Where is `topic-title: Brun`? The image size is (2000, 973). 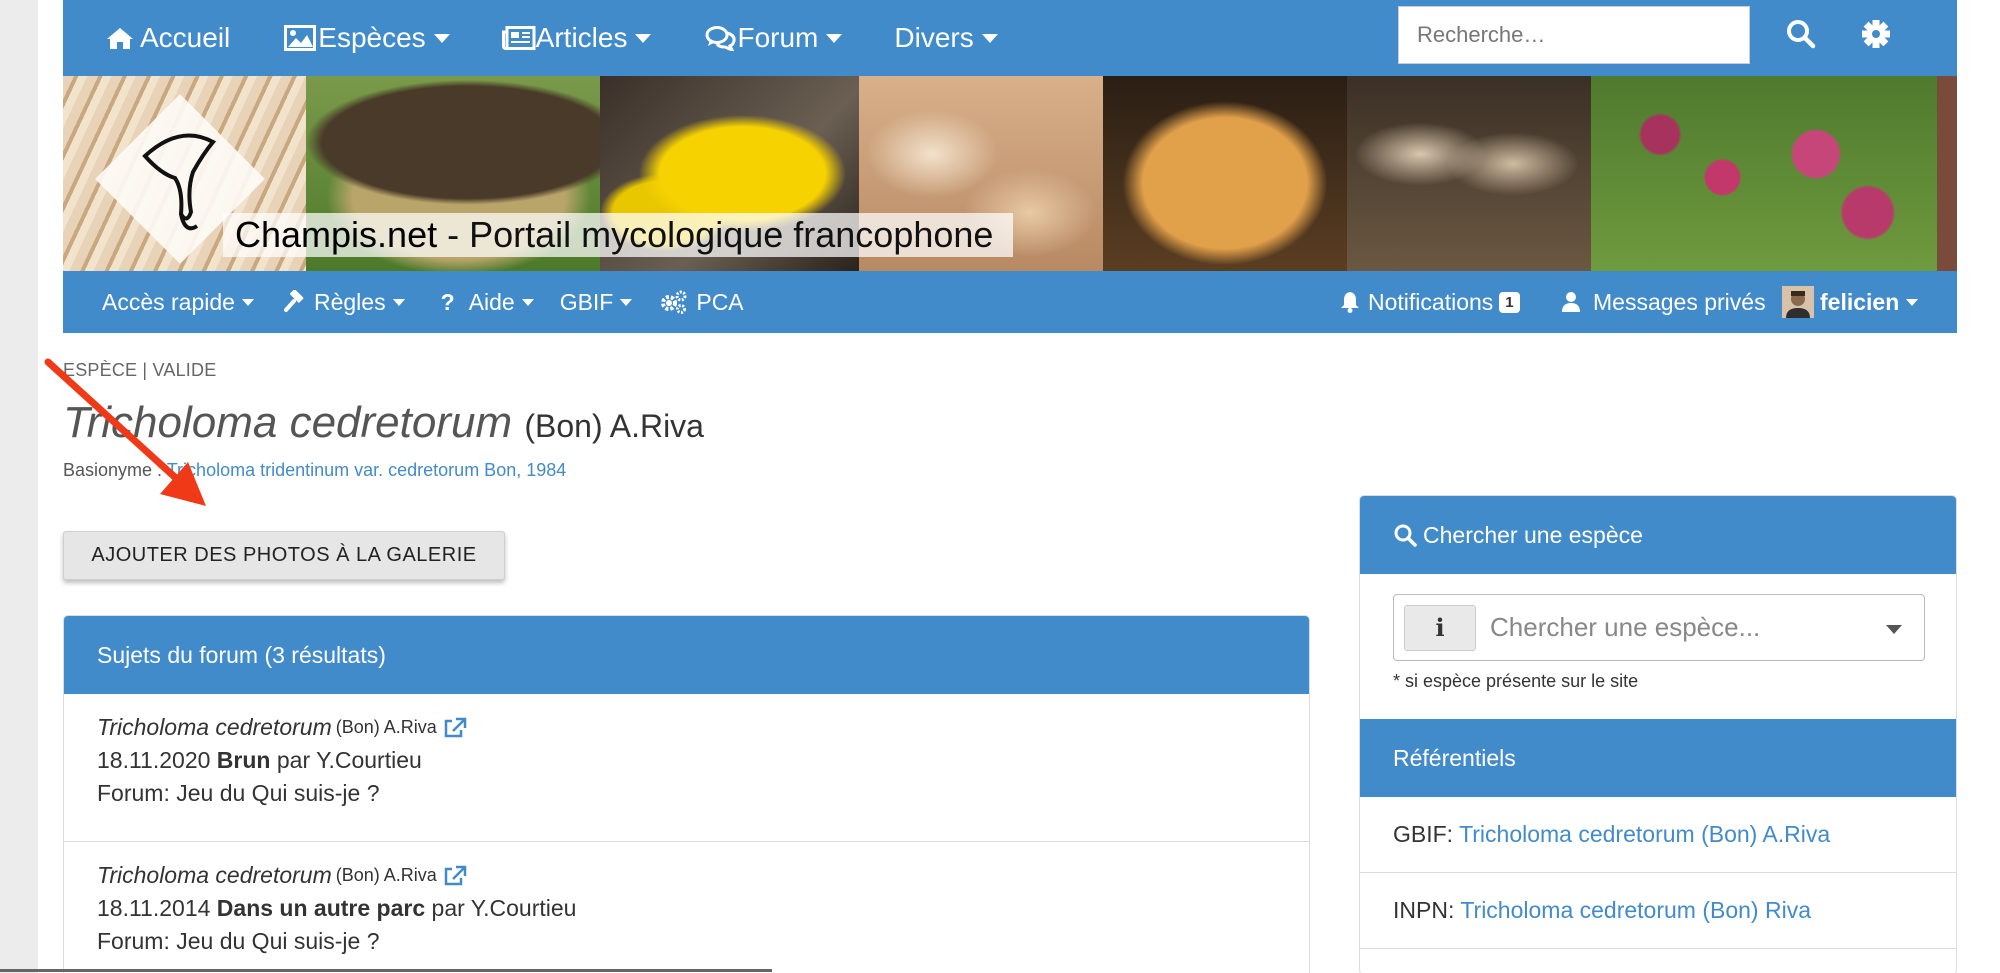
topic-title: Brun is located at coordinates (244, 760).